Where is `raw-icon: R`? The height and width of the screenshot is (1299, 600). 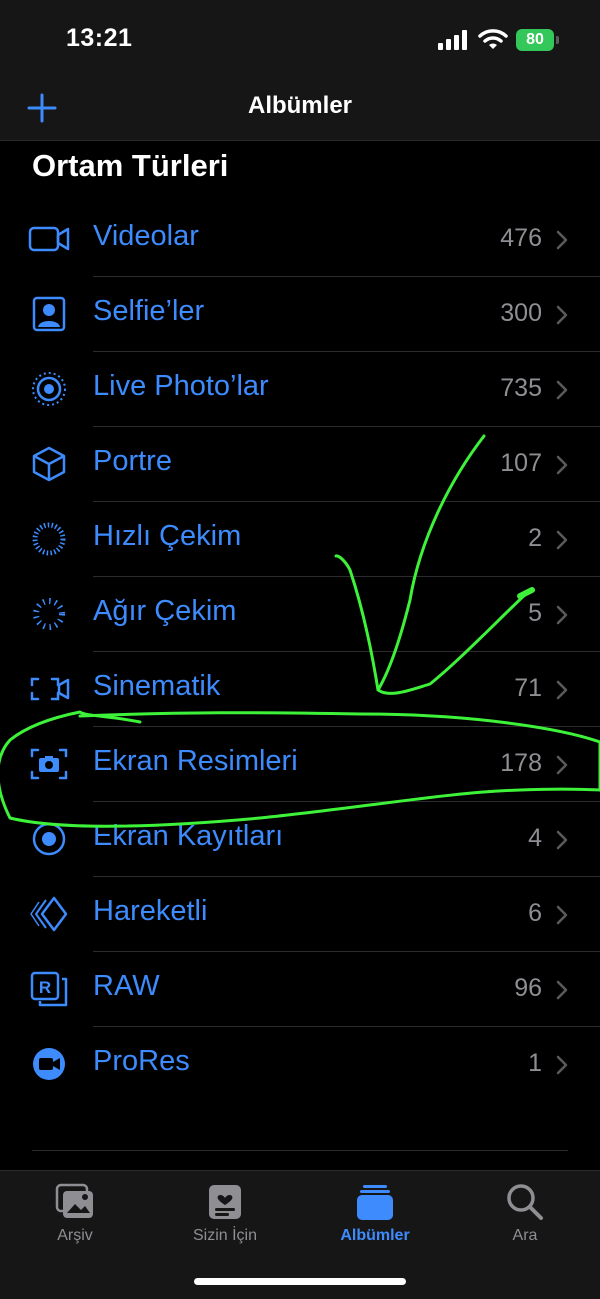 raw-icon: R is located at coordinates (49, 989).